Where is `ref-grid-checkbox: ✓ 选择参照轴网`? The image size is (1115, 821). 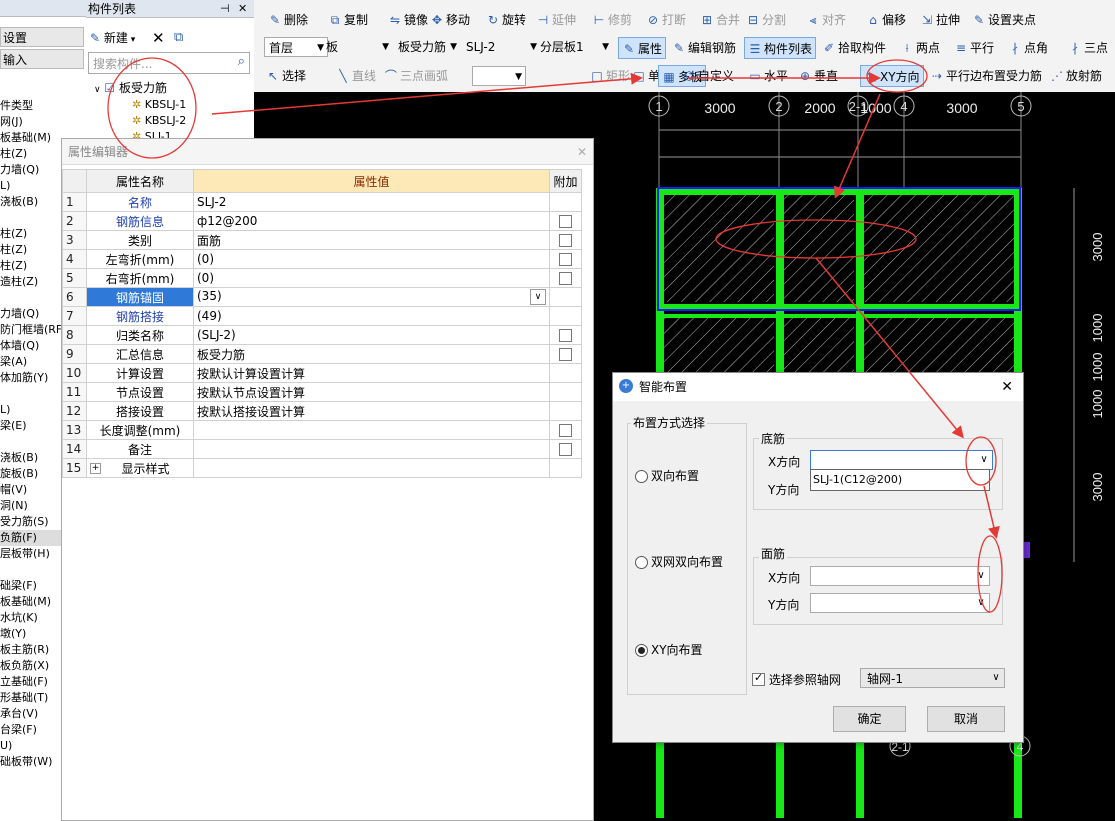
ref-grid-checkbox: ✓ 选择参照轴网 is located at coordinates (796, 679).